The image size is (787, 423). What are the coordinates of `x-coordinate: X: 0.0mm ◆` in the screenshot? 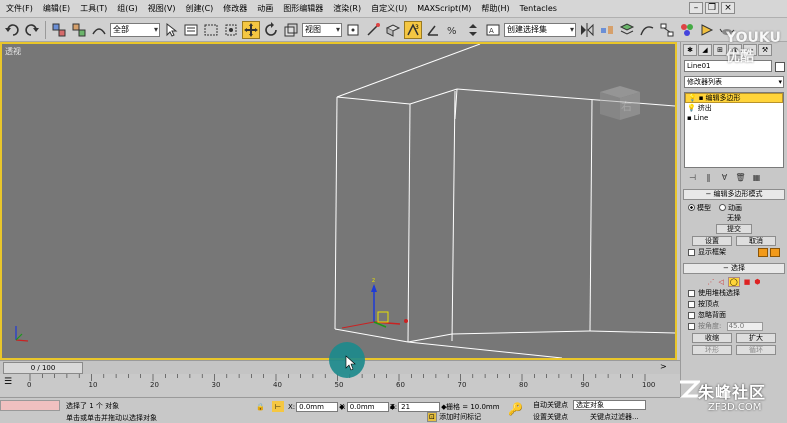 It's located at (316, 406).